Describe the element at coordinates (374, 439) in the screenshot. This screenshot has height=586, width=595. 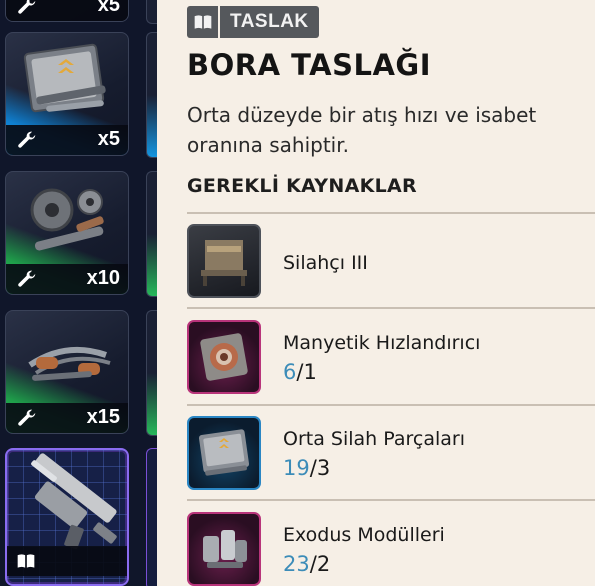
I see `resource-name: Orta Silah Parçaları` at that location.